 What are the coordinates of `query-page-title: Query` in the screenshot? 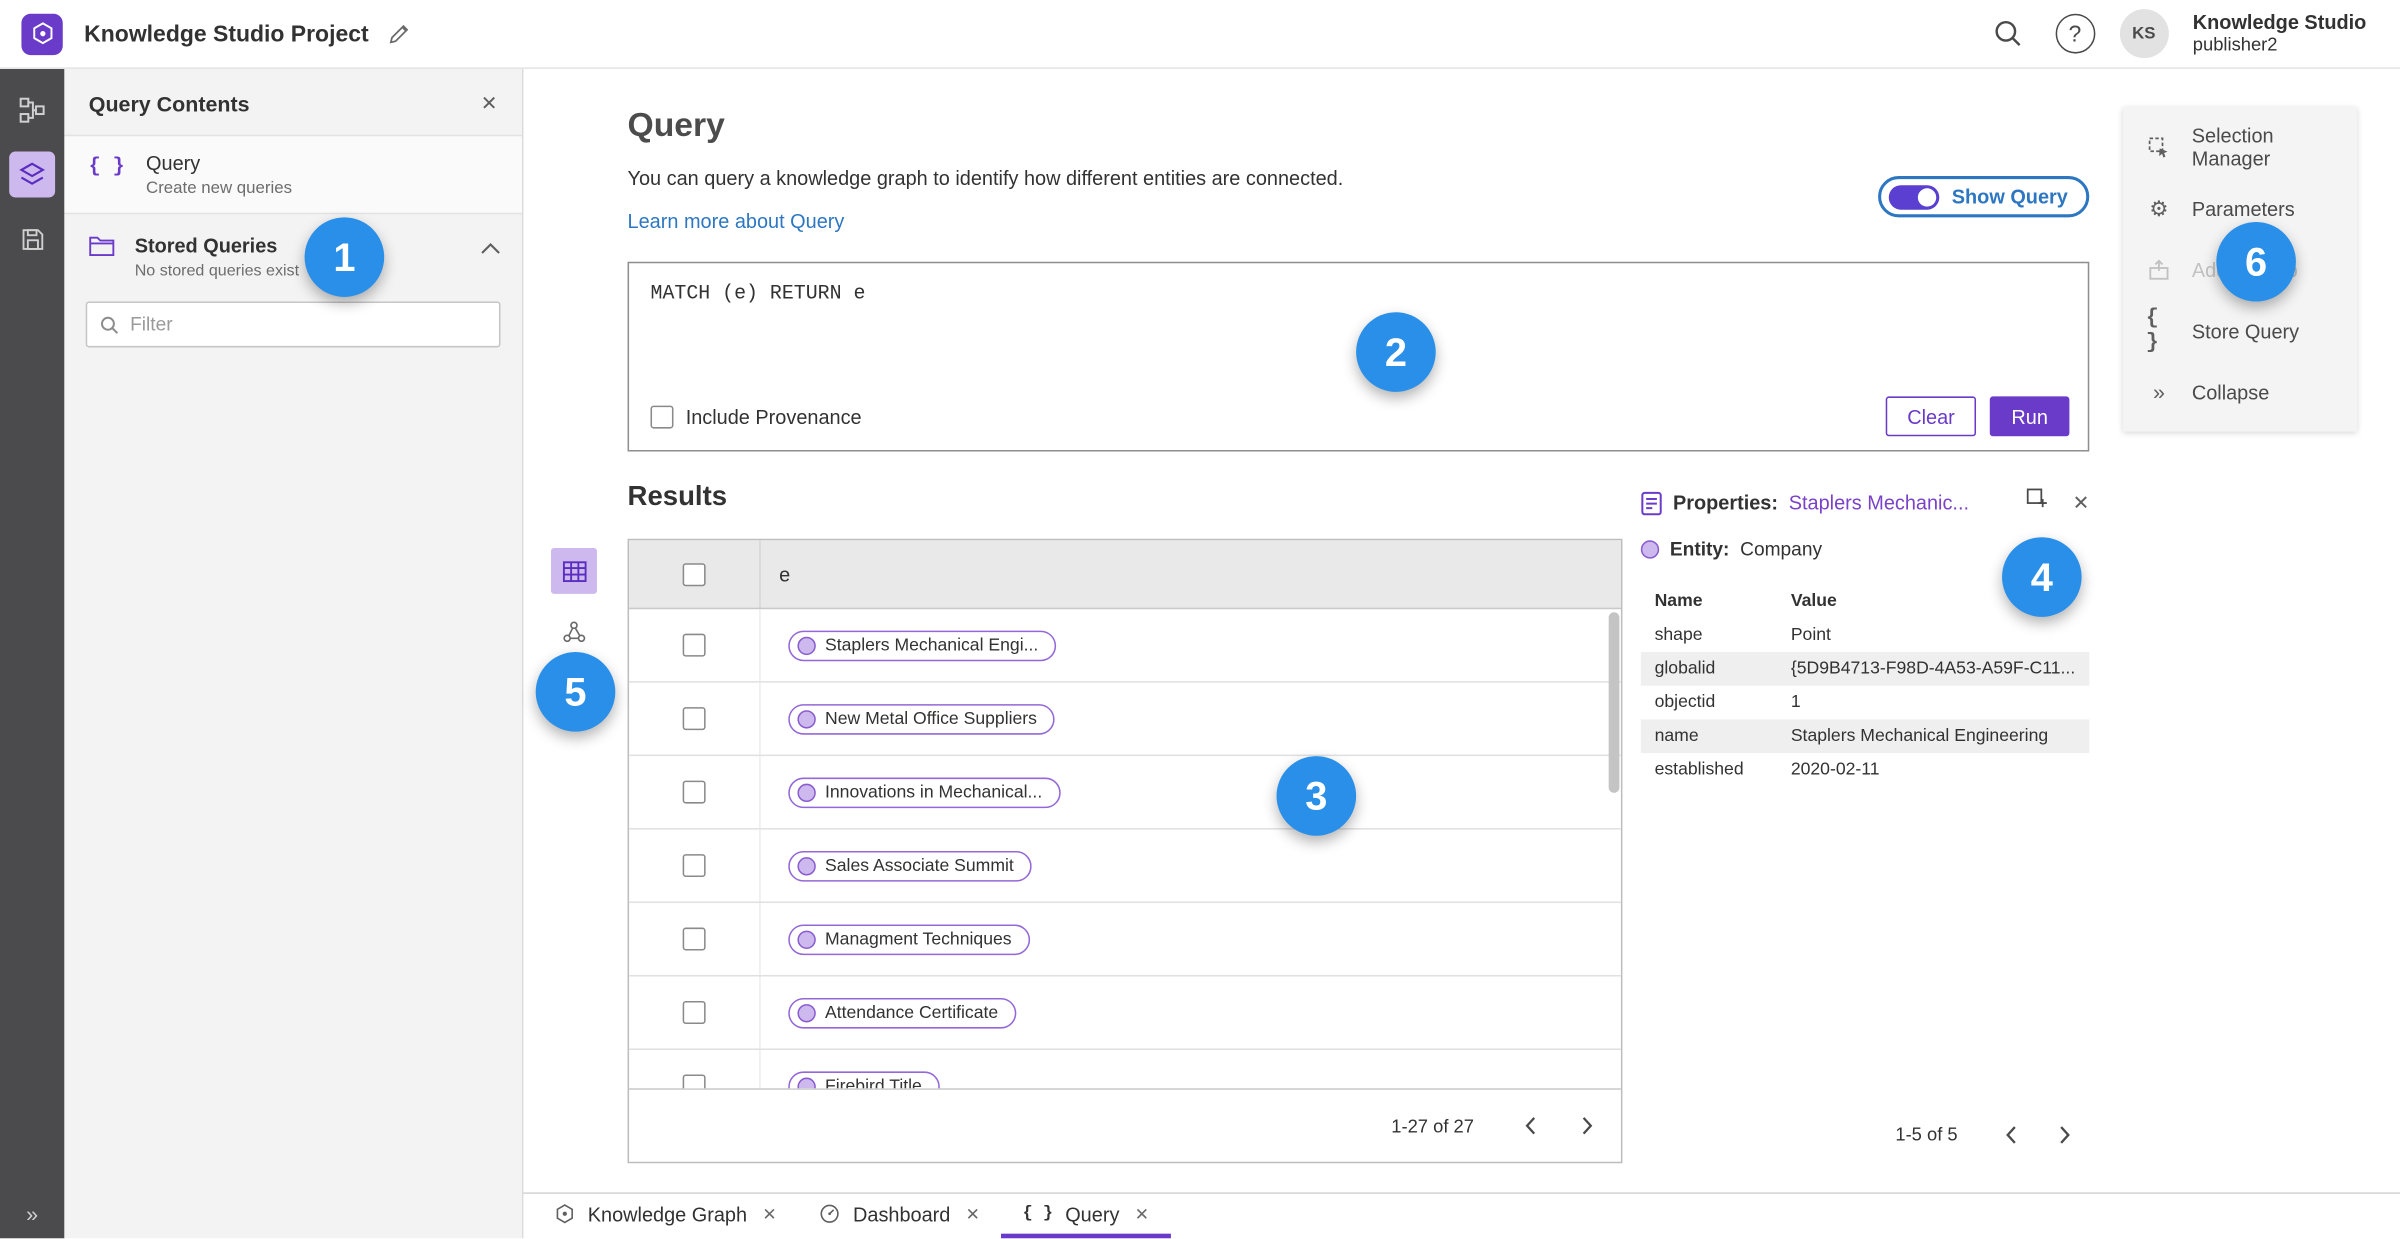 It's located at (676, 124).